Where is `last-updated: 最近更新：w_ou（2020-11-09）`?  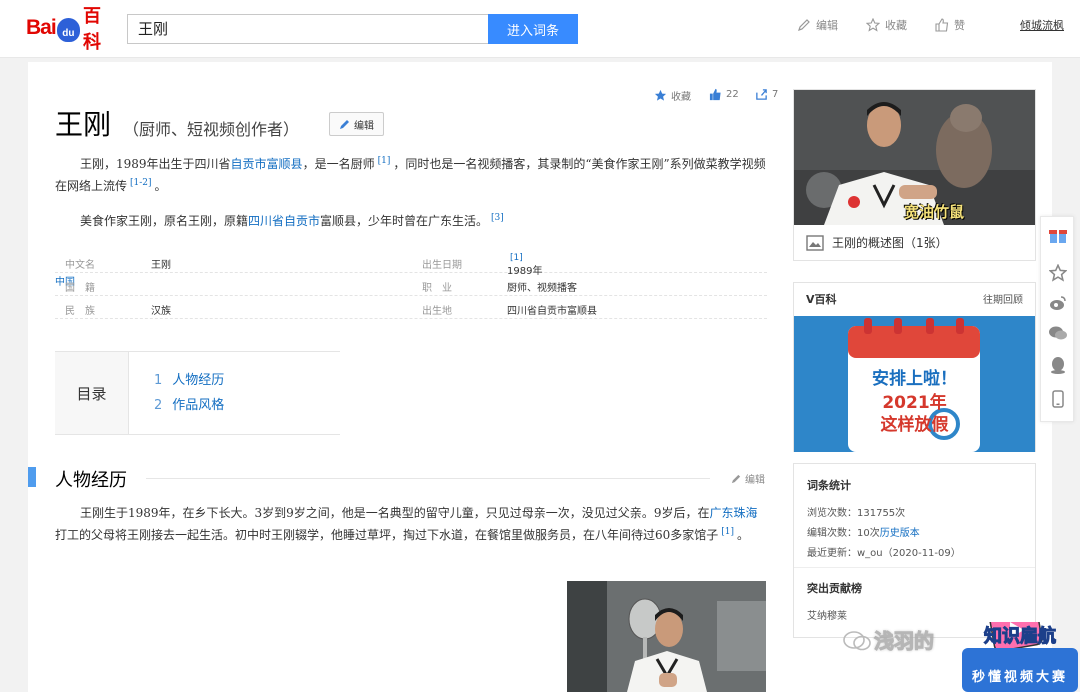
last-updated: 最近更新：w_ou（2020-11-09） is located at coordinates (884, 553).